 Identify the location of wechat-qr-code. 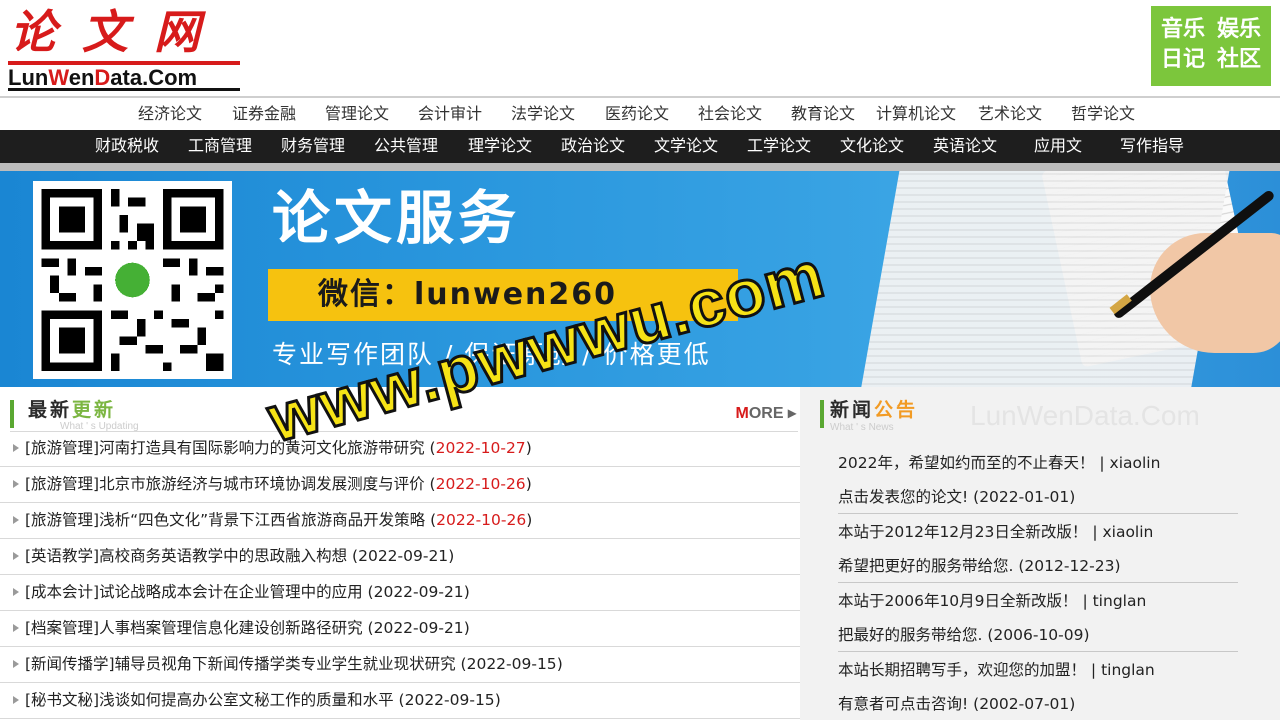
(132, 280).